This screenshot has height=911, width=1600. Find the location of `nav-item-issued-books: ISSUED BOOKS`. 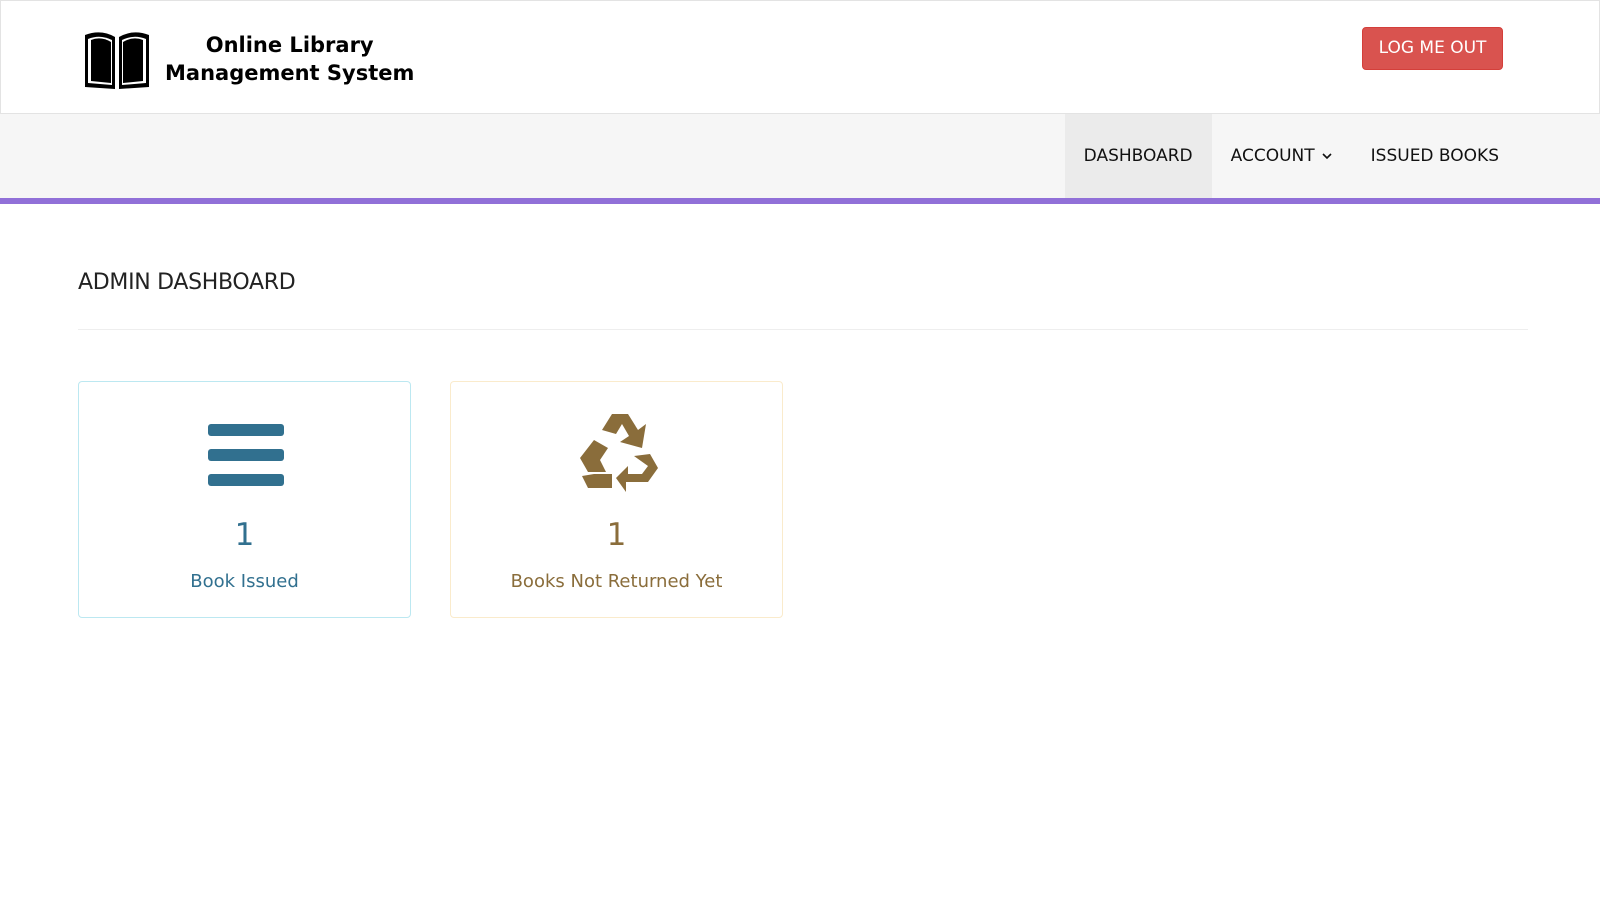

nav-item-issued-books: ISSUED BOOKS is located at coordinates (1435, 156).